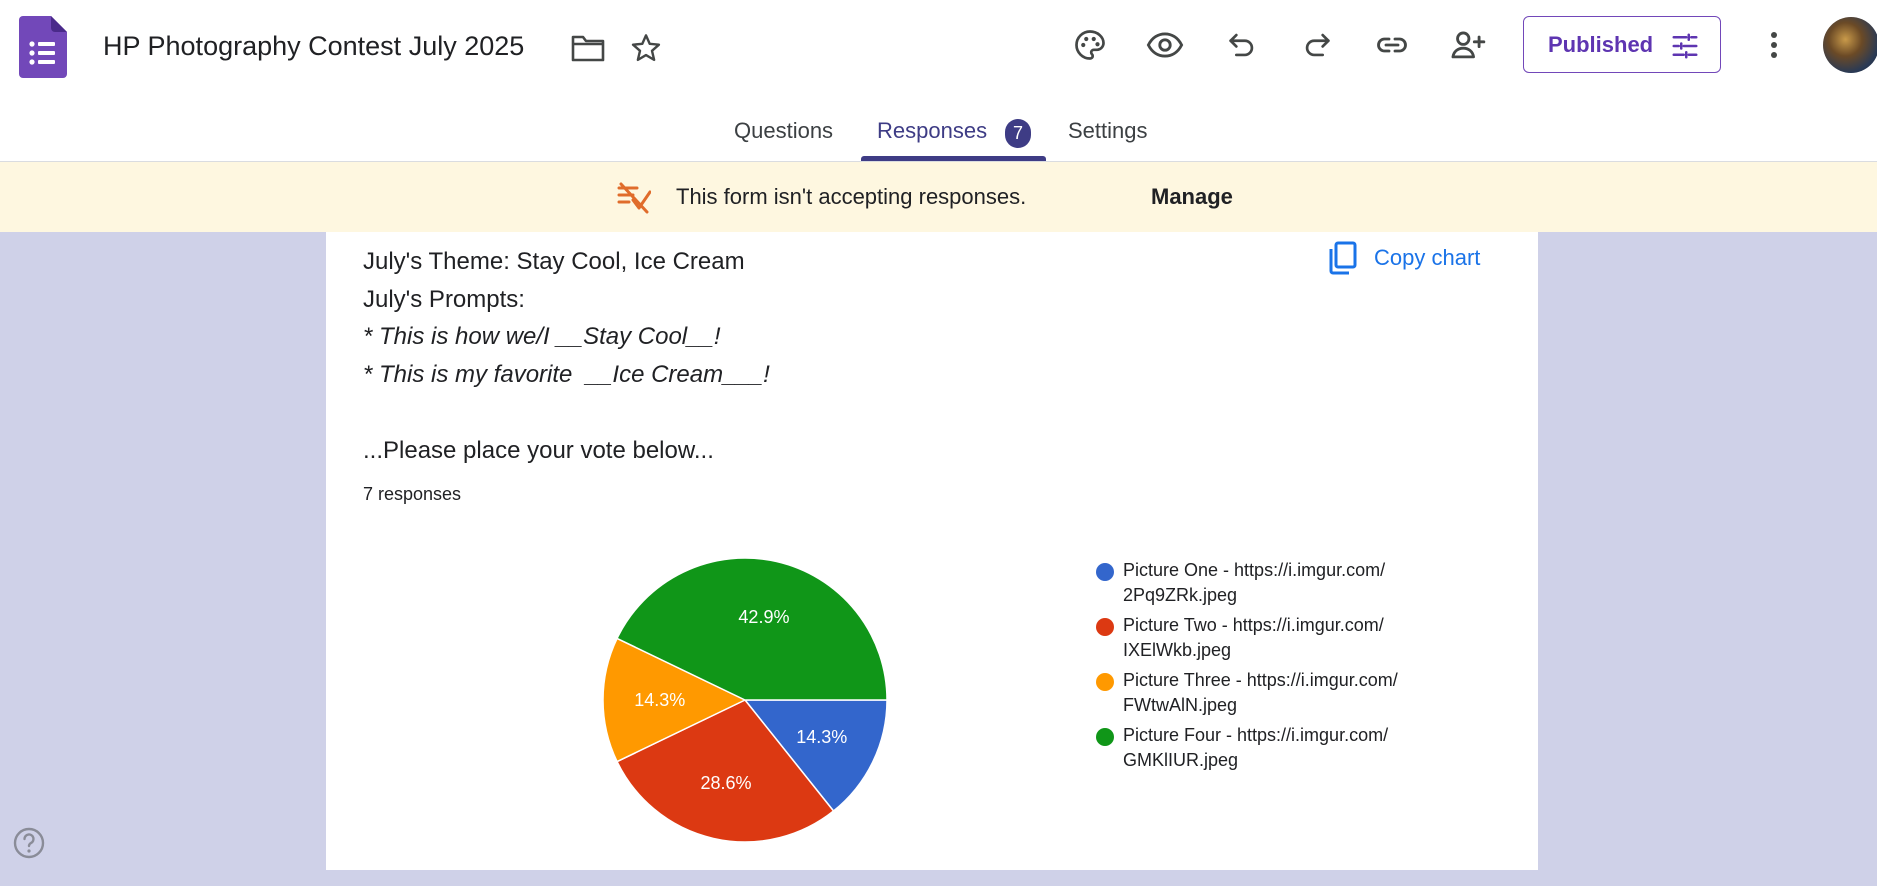 This screenshot has width=1877, height=886. What do you see at coordinates (646, 48) in the screenshot?
I see `star-icon` at bounding box center [646, 48].